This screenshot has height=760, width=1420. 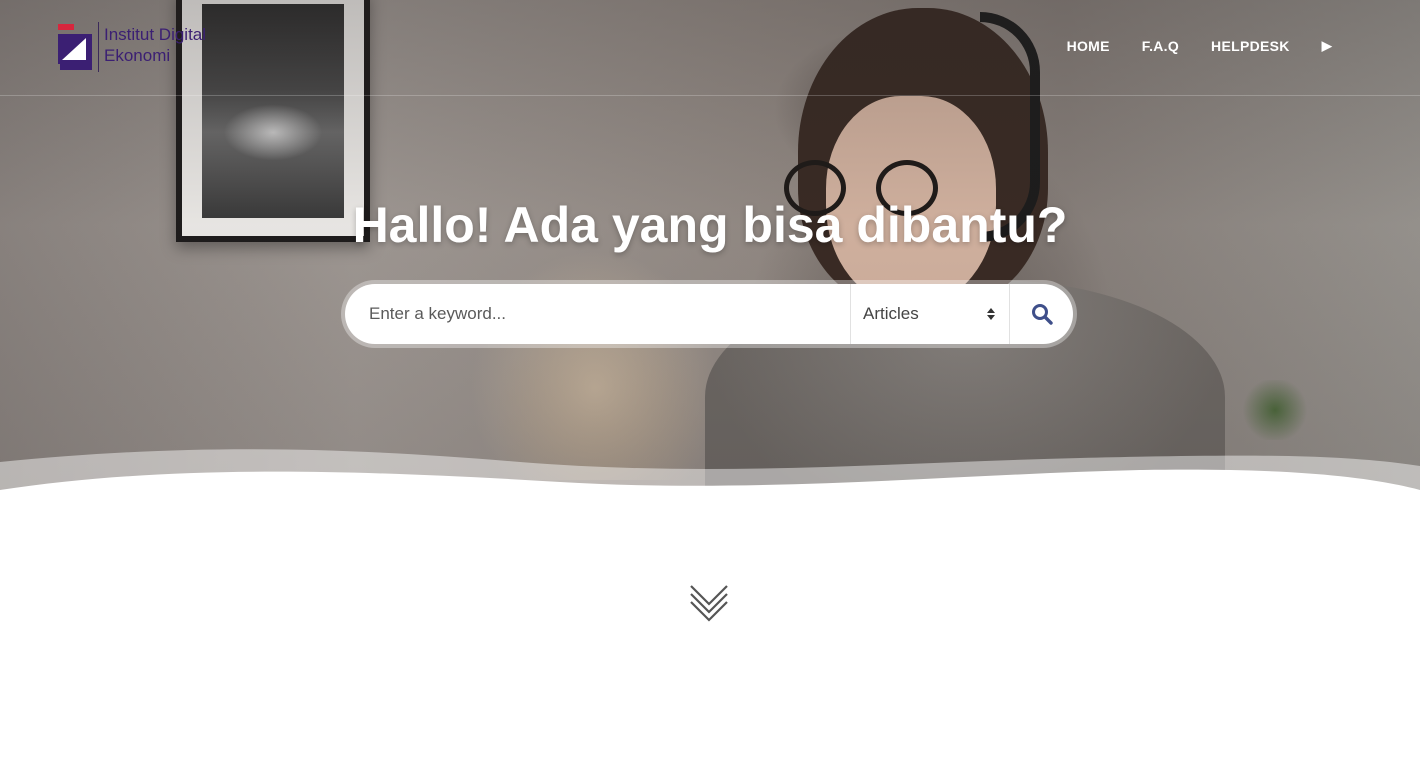 What do you see at coordinates (1199, 46) in the screenshot?
I see `main-nav: HOME F.A.Q HELPDESK ▶` at bounding box center [1199, 46].